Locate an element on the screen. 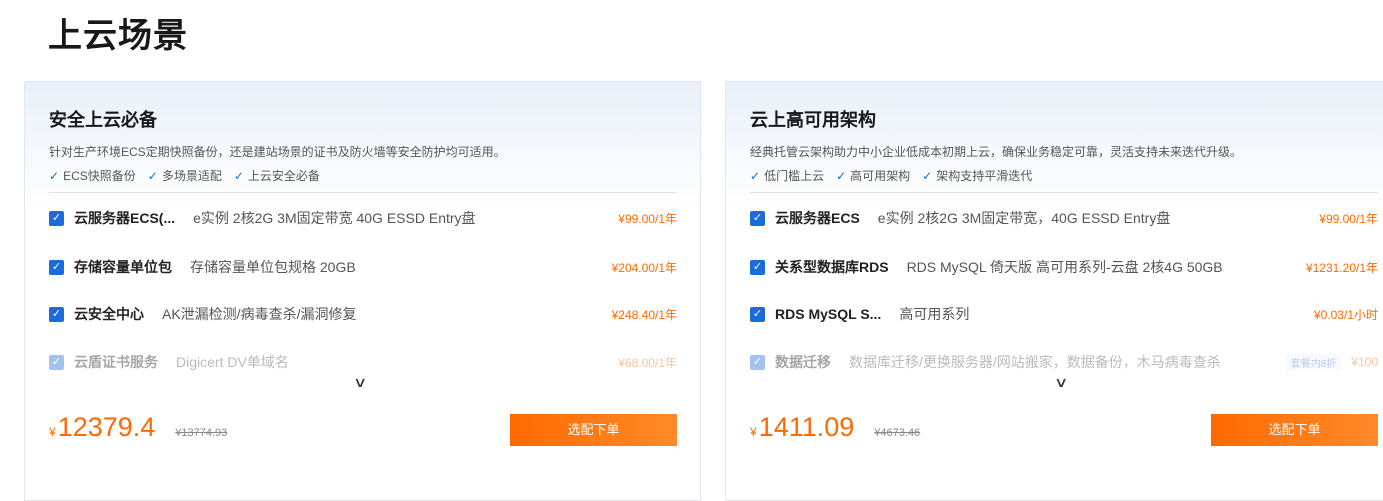  product-name: 数据迁移 is located at coordinates (803, 362).